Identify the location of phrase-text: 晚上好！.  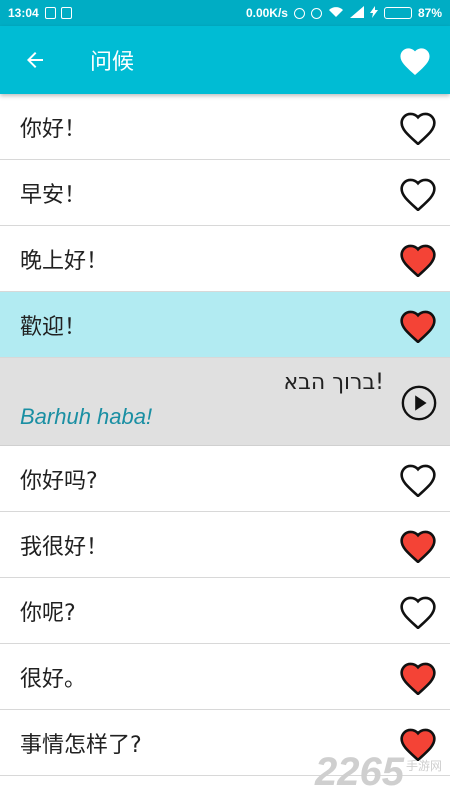
(64, 261).